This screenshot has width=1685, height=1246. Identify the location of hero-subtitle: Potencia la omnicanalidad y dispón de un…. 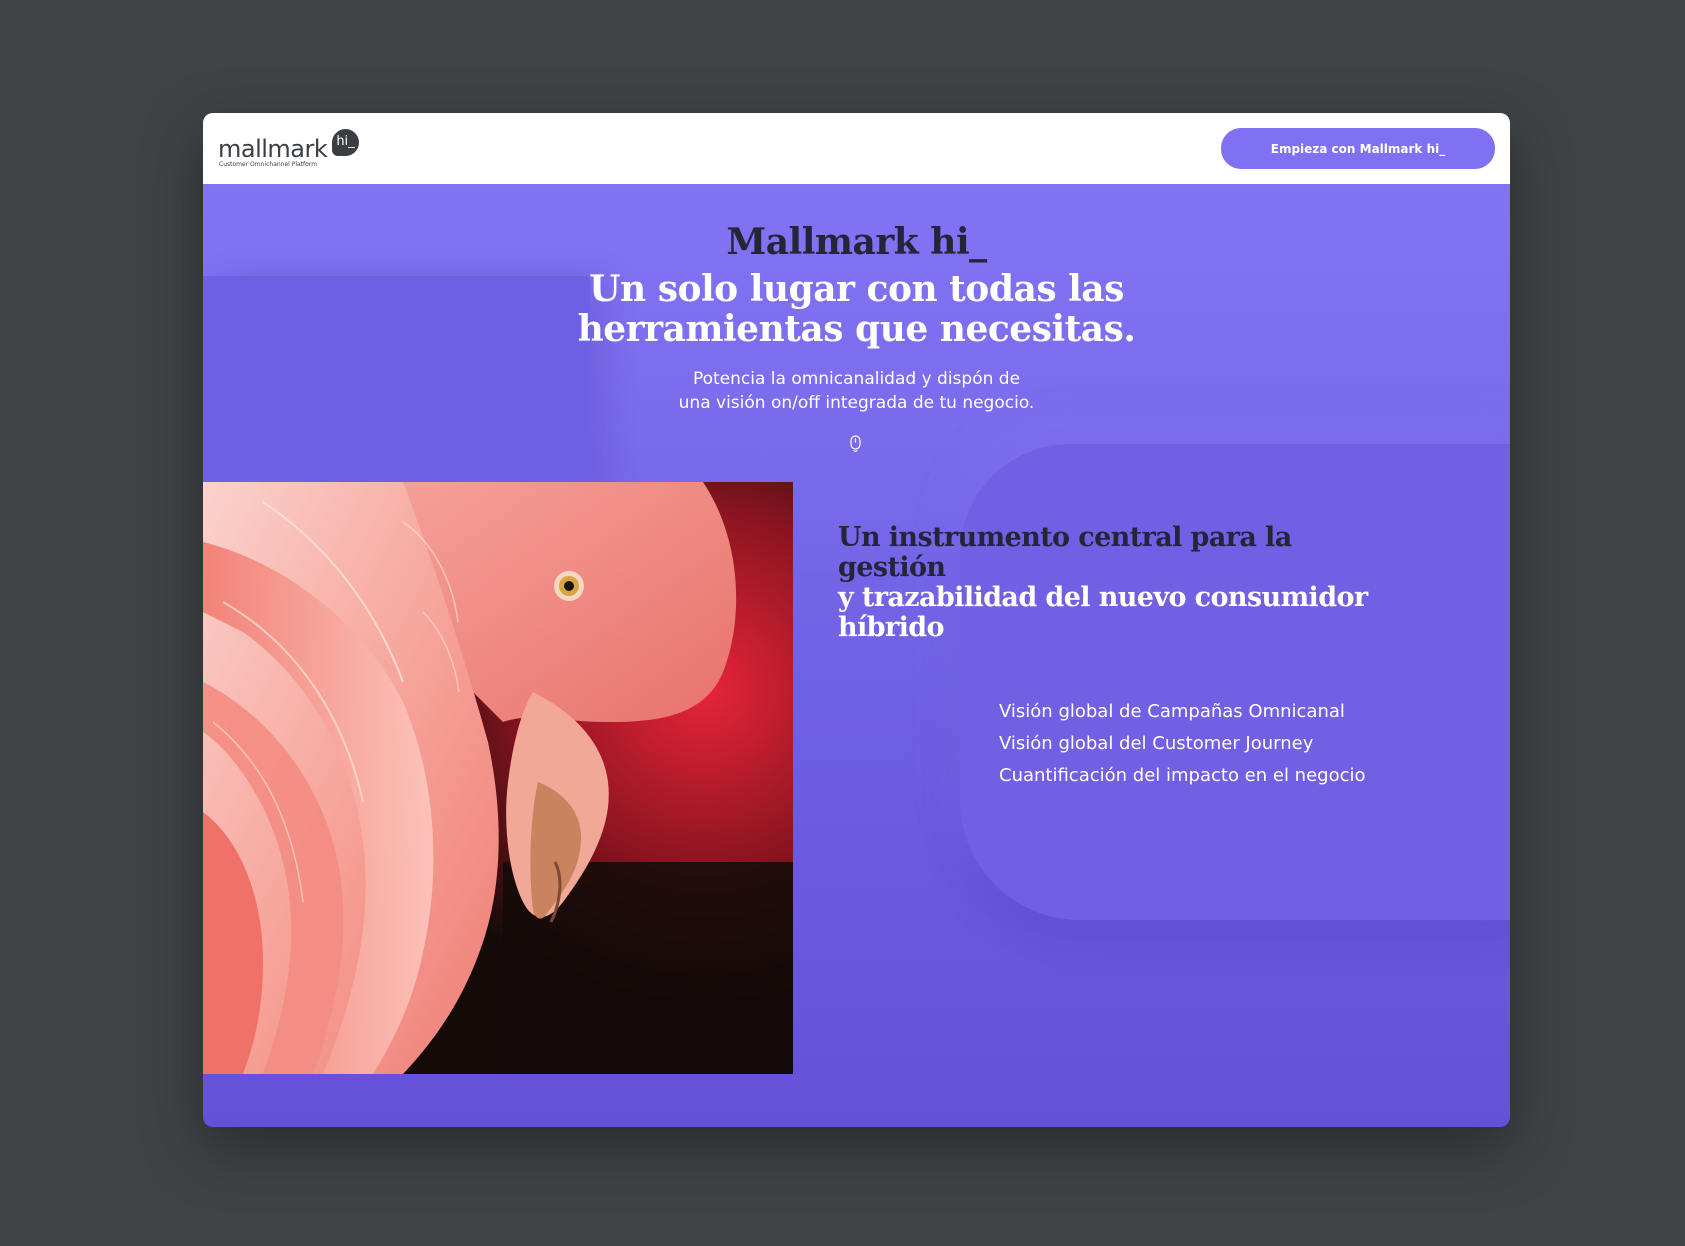
(856, 391).